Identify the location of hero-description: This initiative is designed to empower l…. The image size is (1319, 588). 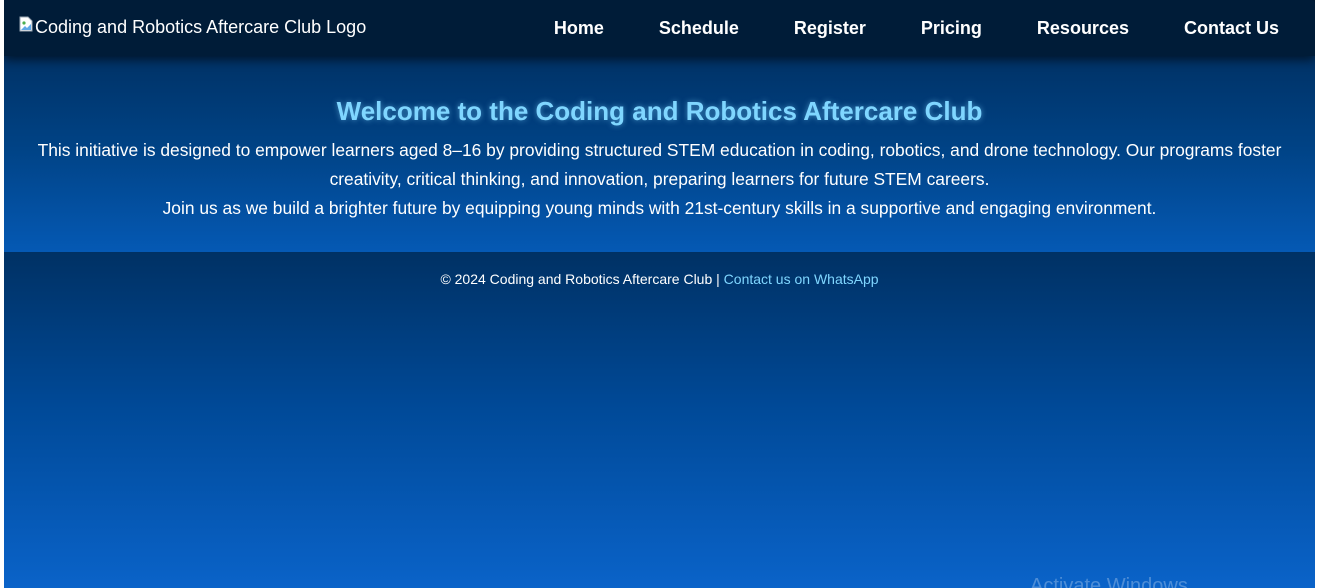
(659, 179).